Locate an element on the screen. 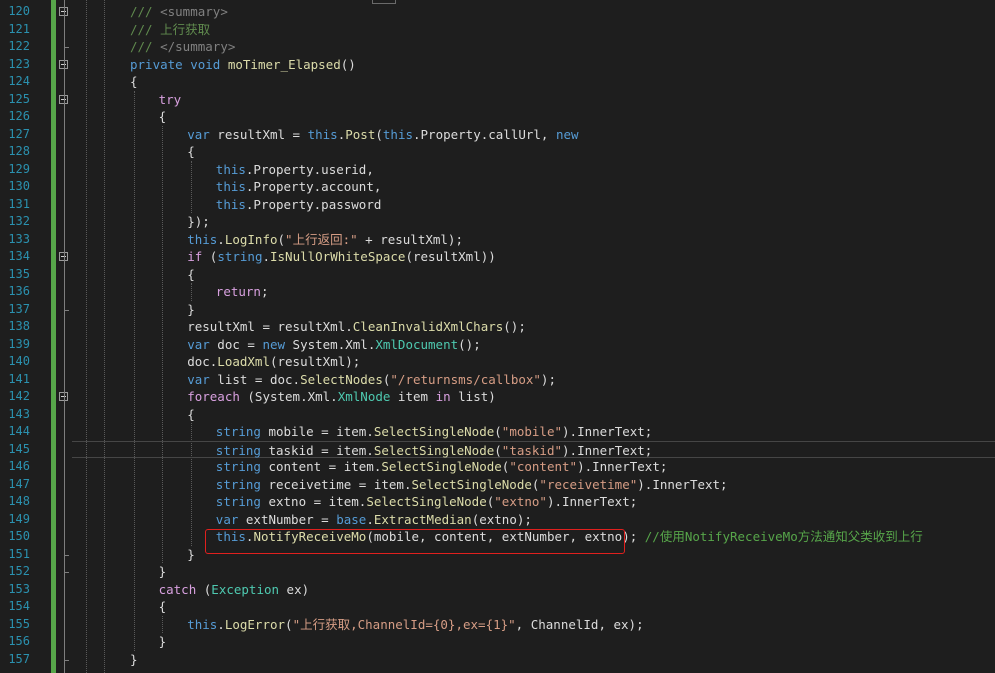  code-token: . is located at coordinates (221, 239).